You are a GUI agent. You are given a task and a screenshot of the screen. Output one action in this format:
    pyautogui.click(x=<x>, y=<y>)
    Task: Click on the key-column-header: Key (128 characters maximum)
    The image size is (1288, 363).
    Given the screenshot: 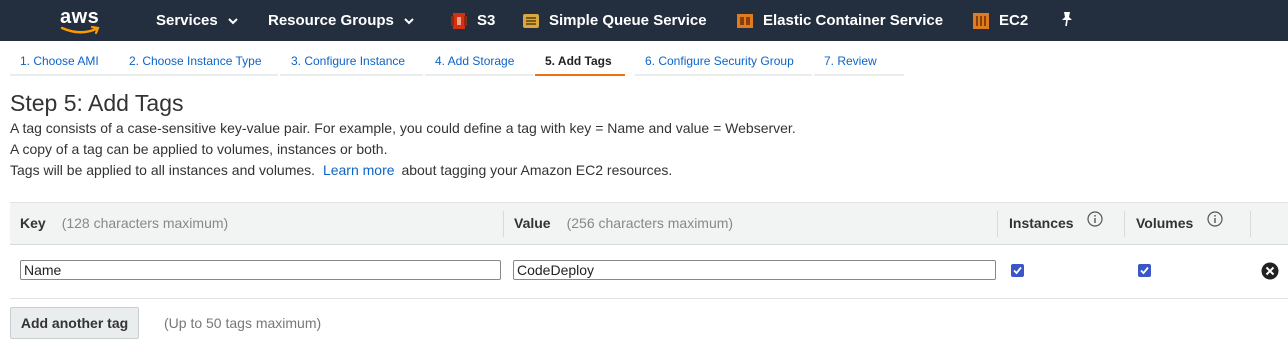 What is the action you would take?
    pyautogui.click(x=124, y=223)
    